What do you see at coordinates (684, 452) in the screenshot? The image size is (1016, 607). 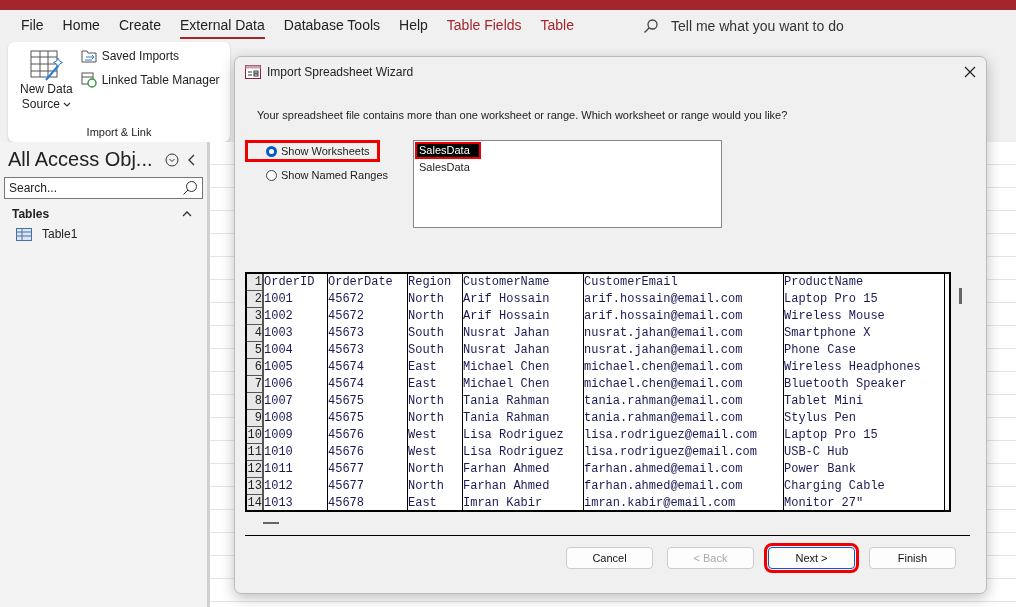 I see `table-cell: lisa.rodriguez@email.com` at bounding box center [684, 452].